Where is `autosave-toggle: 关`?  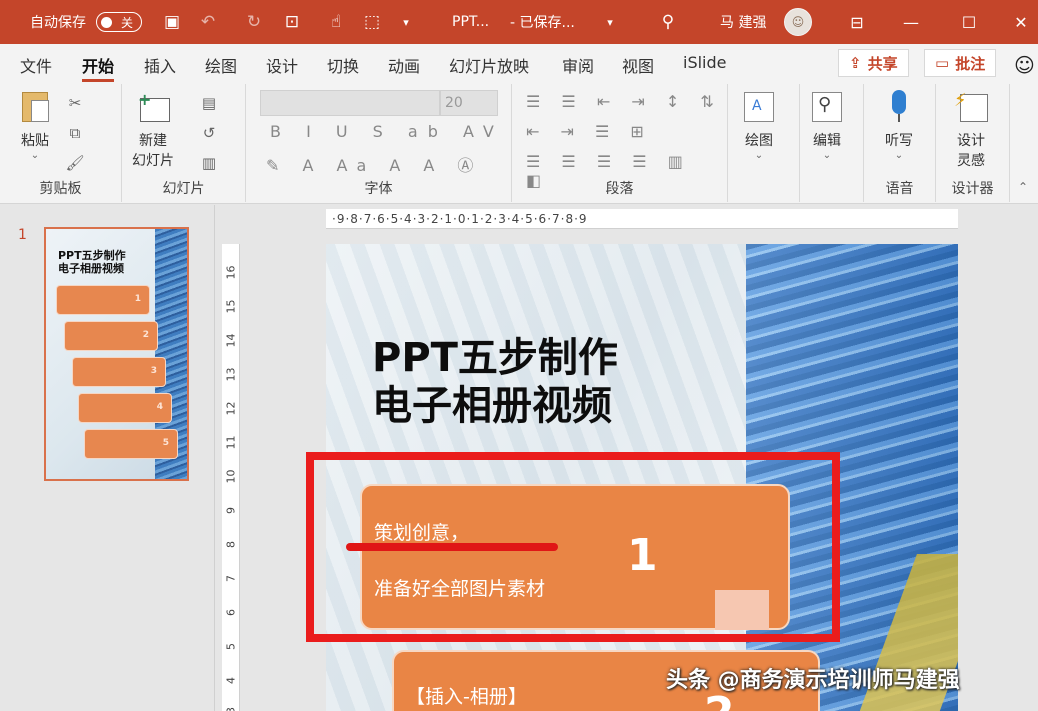 autosave-toggle: 关 is located at coordinates (119, 22).